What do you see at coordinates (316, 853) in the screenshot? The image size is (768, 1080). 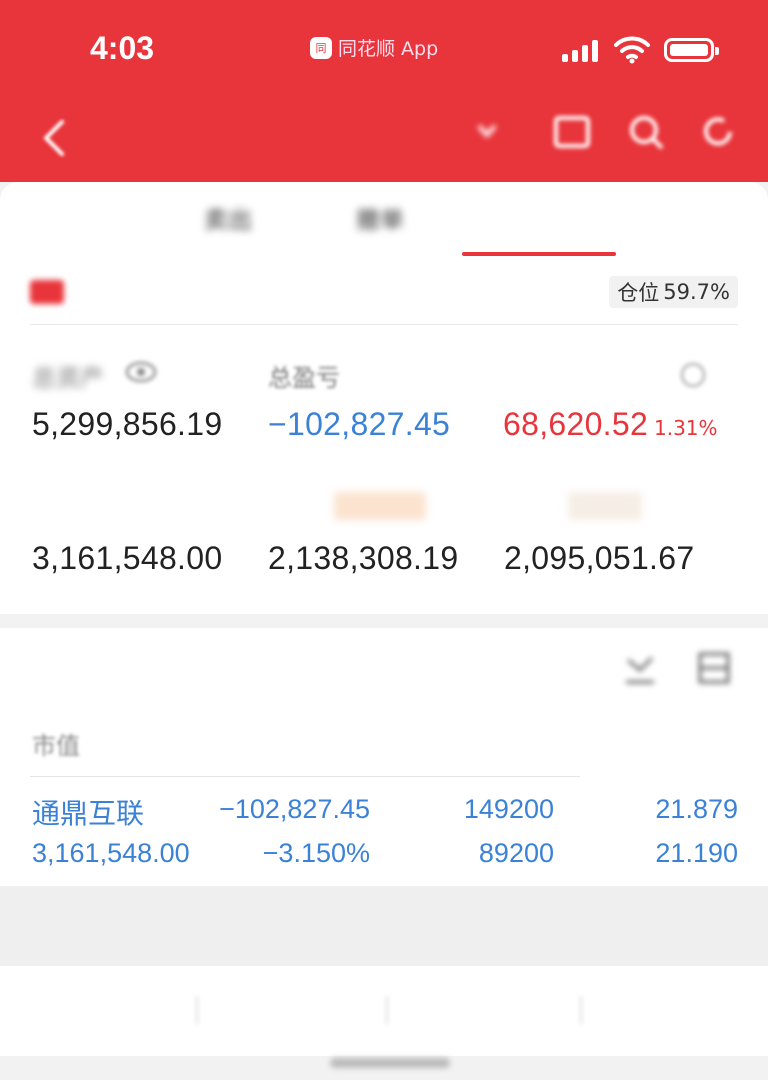 I see `stock-pnl-percent: −3.150%` at bounding box center [316, 853].